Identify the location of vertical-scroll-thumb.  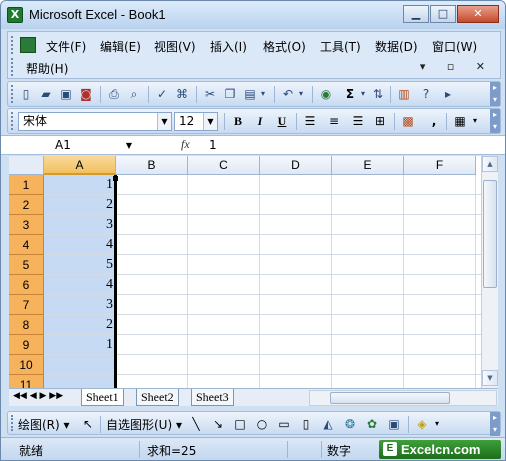
(490, 234).